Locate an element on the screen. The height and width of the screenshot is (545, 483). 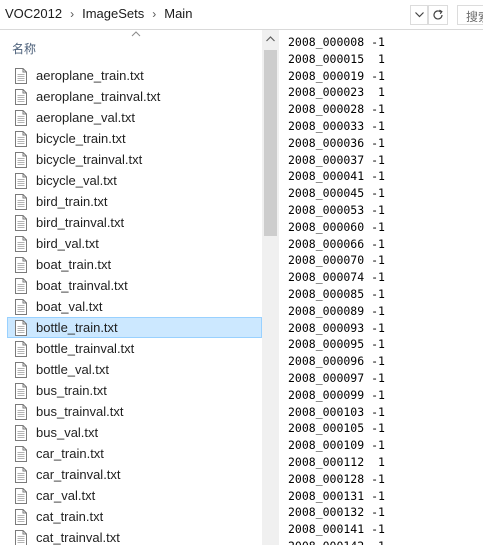
search-input: 搜索 is located at coordinates (470, 15).